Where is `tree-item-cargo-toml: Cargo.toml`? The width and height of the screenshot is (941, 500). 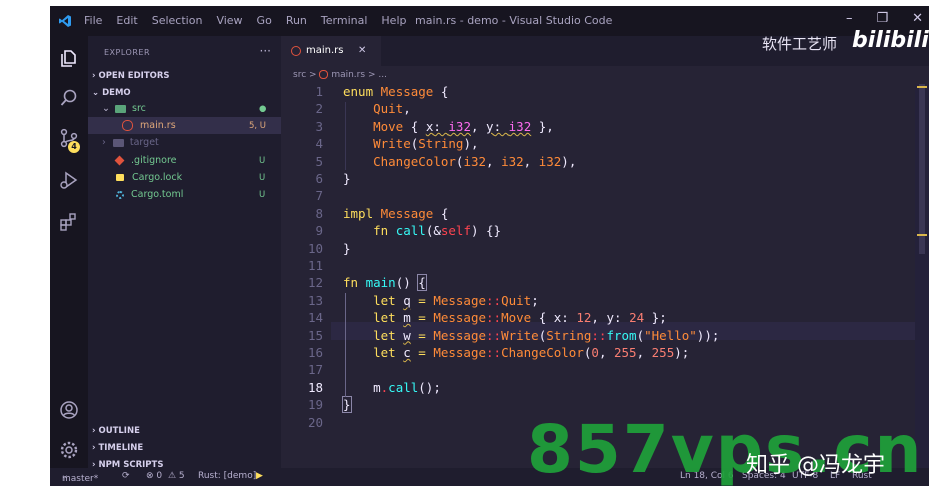 tree-item-cargo-toml: Cargo.toml is located at coordinates (191, 194).